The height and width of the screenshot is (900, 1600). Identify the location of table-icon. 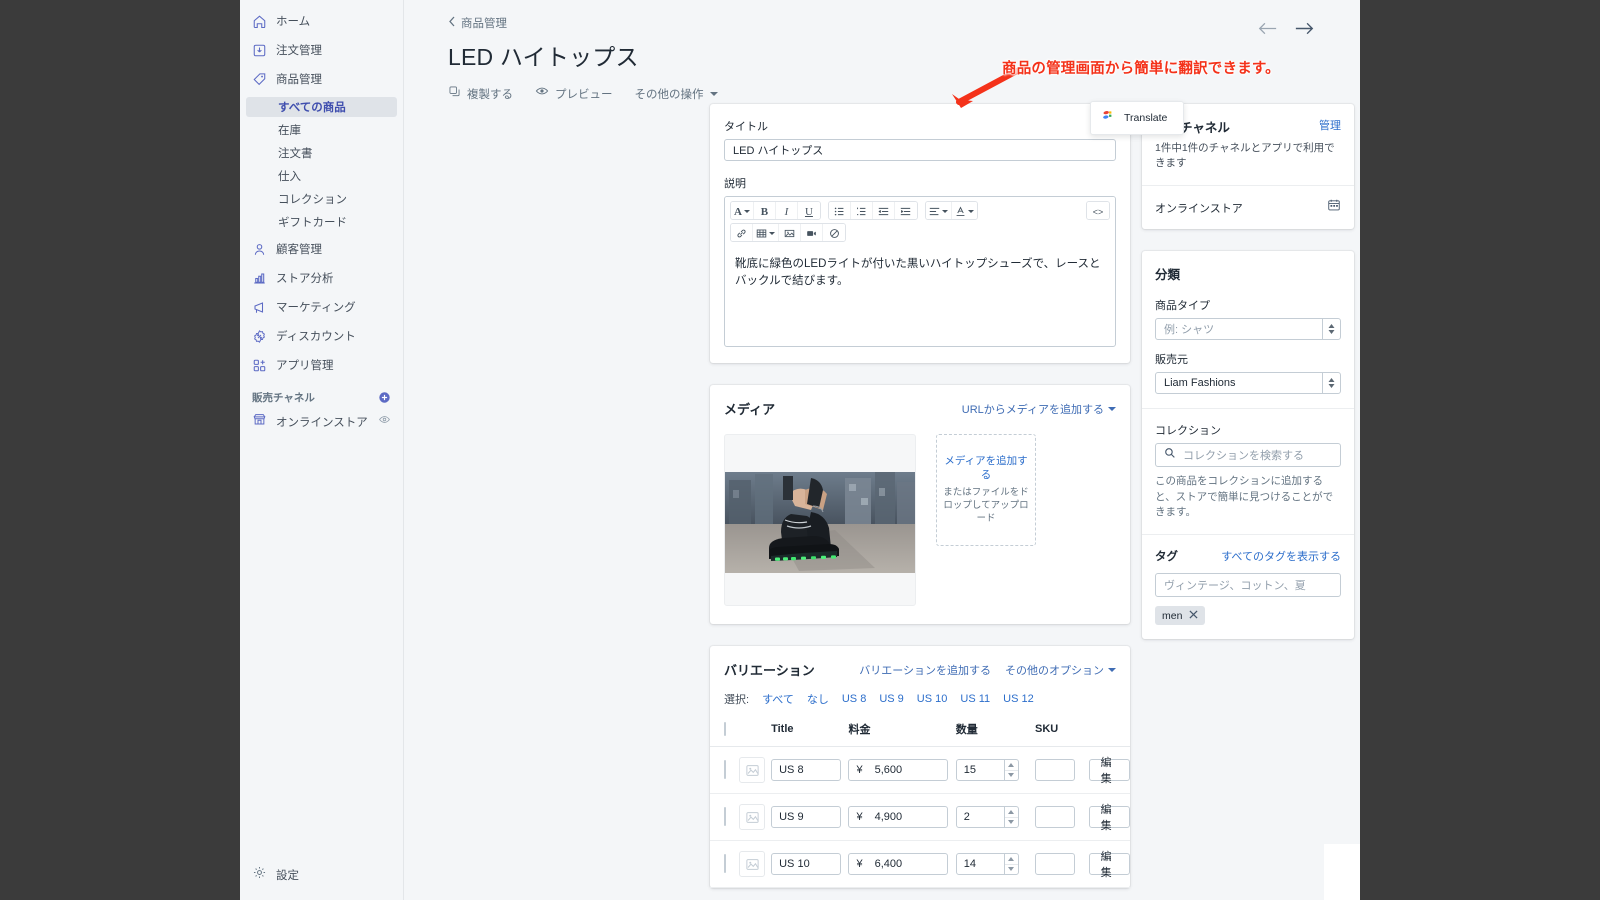
(766, 232).